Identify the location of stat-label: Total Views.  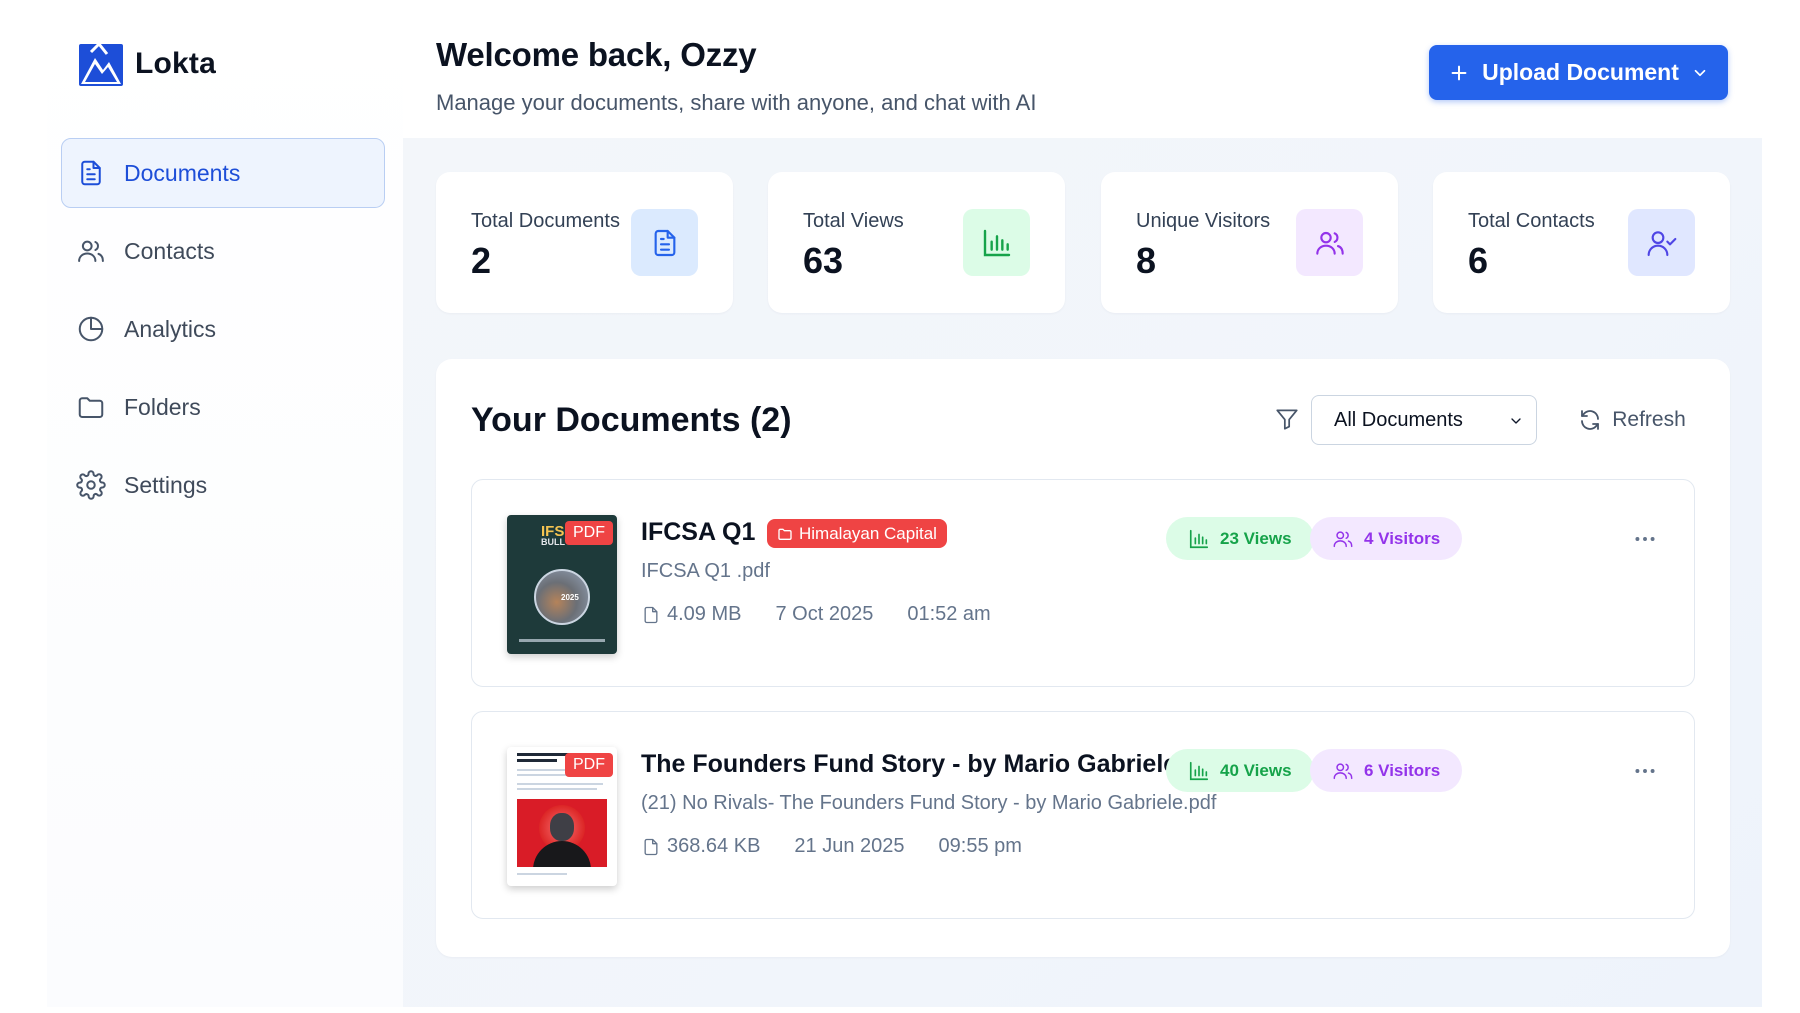
(853, 221).